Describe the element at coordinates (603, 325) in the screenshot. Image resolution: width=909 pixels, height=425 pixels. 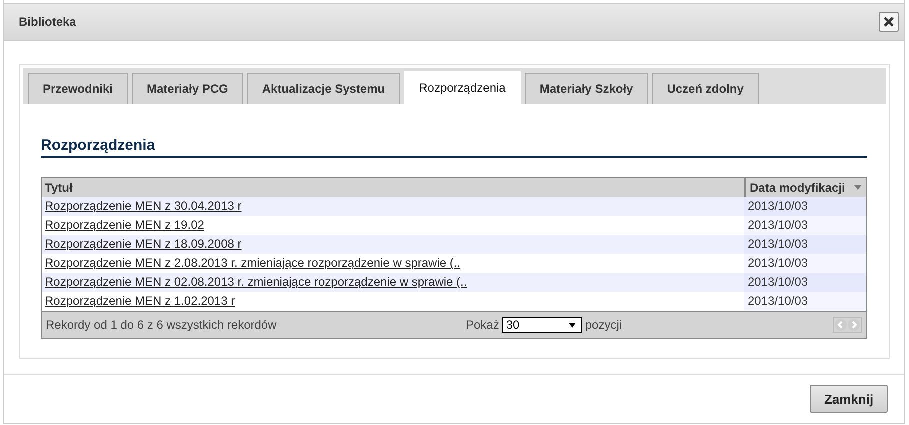
I see `unit-label: pozycji` at that location.